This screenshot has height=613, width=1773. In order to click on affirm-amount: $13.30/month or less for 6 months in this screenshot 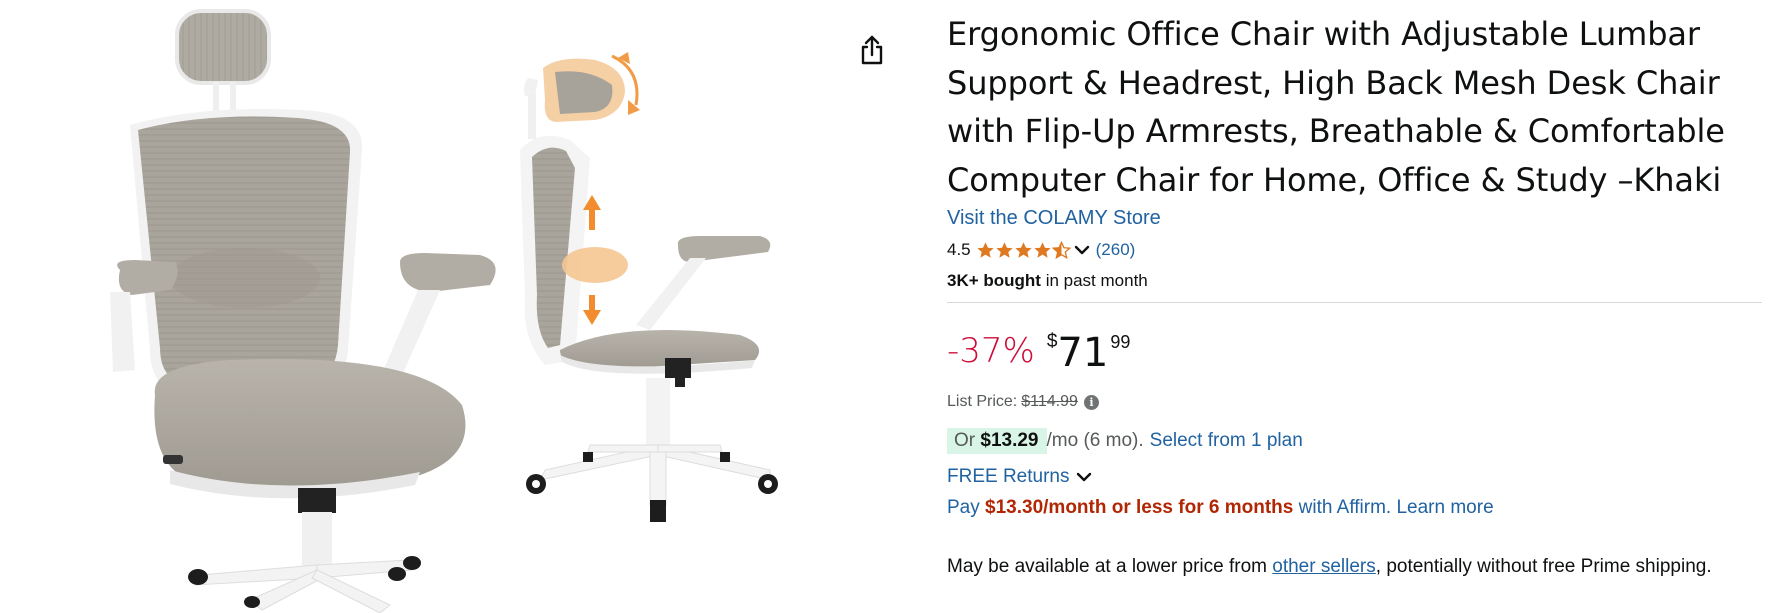, I will do `click(1139, 507)`.